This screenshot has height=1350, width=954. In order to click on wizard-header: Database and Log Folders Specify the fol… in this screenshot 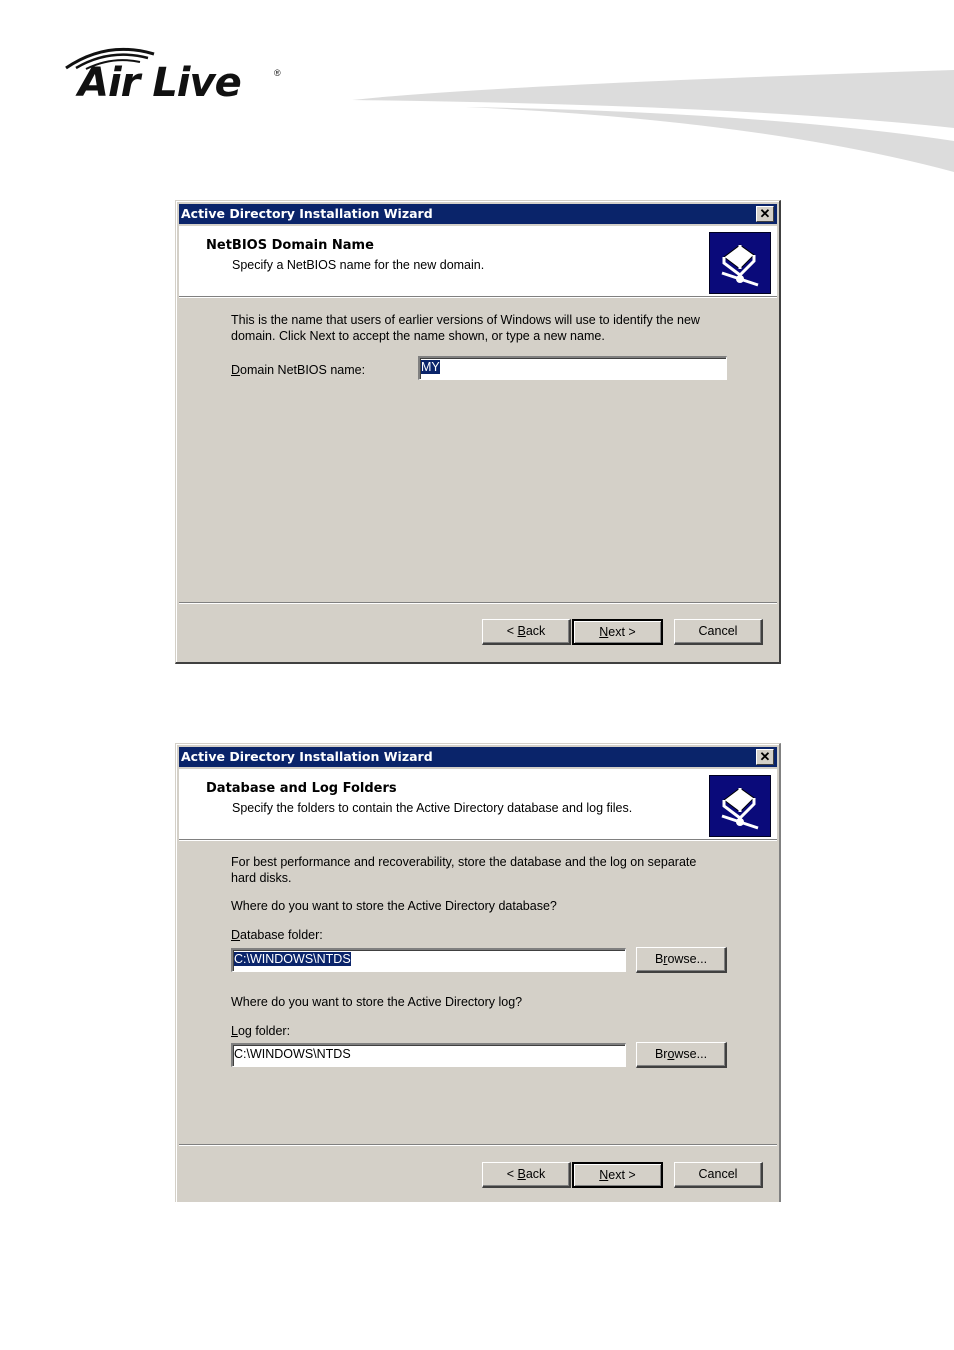, I will do `click(478, 804)`.